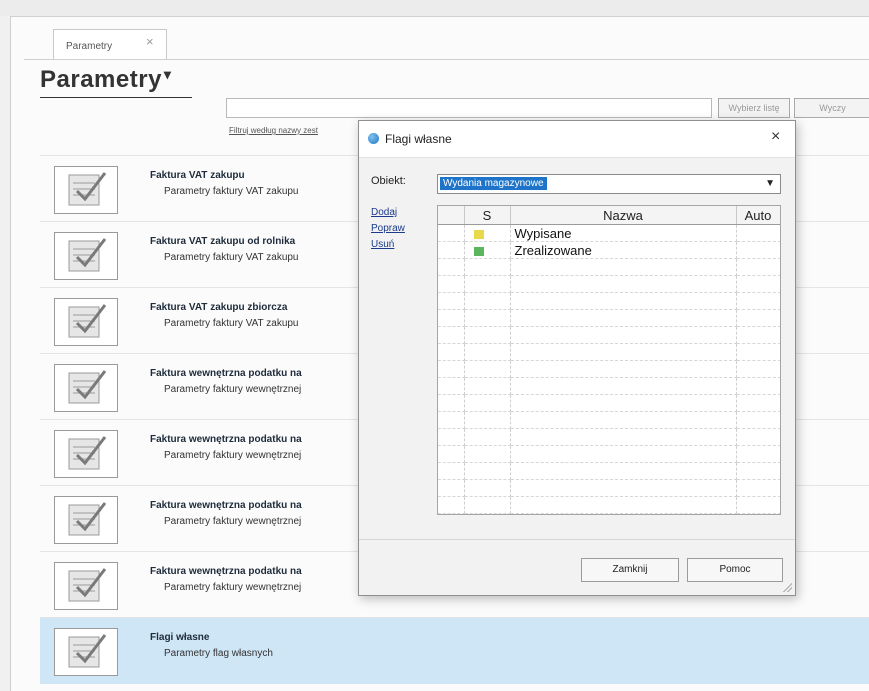 The width and height of the screenshot is (869, 691). I want to click on tab-parametry: Parametry ×, so click(110, 44).